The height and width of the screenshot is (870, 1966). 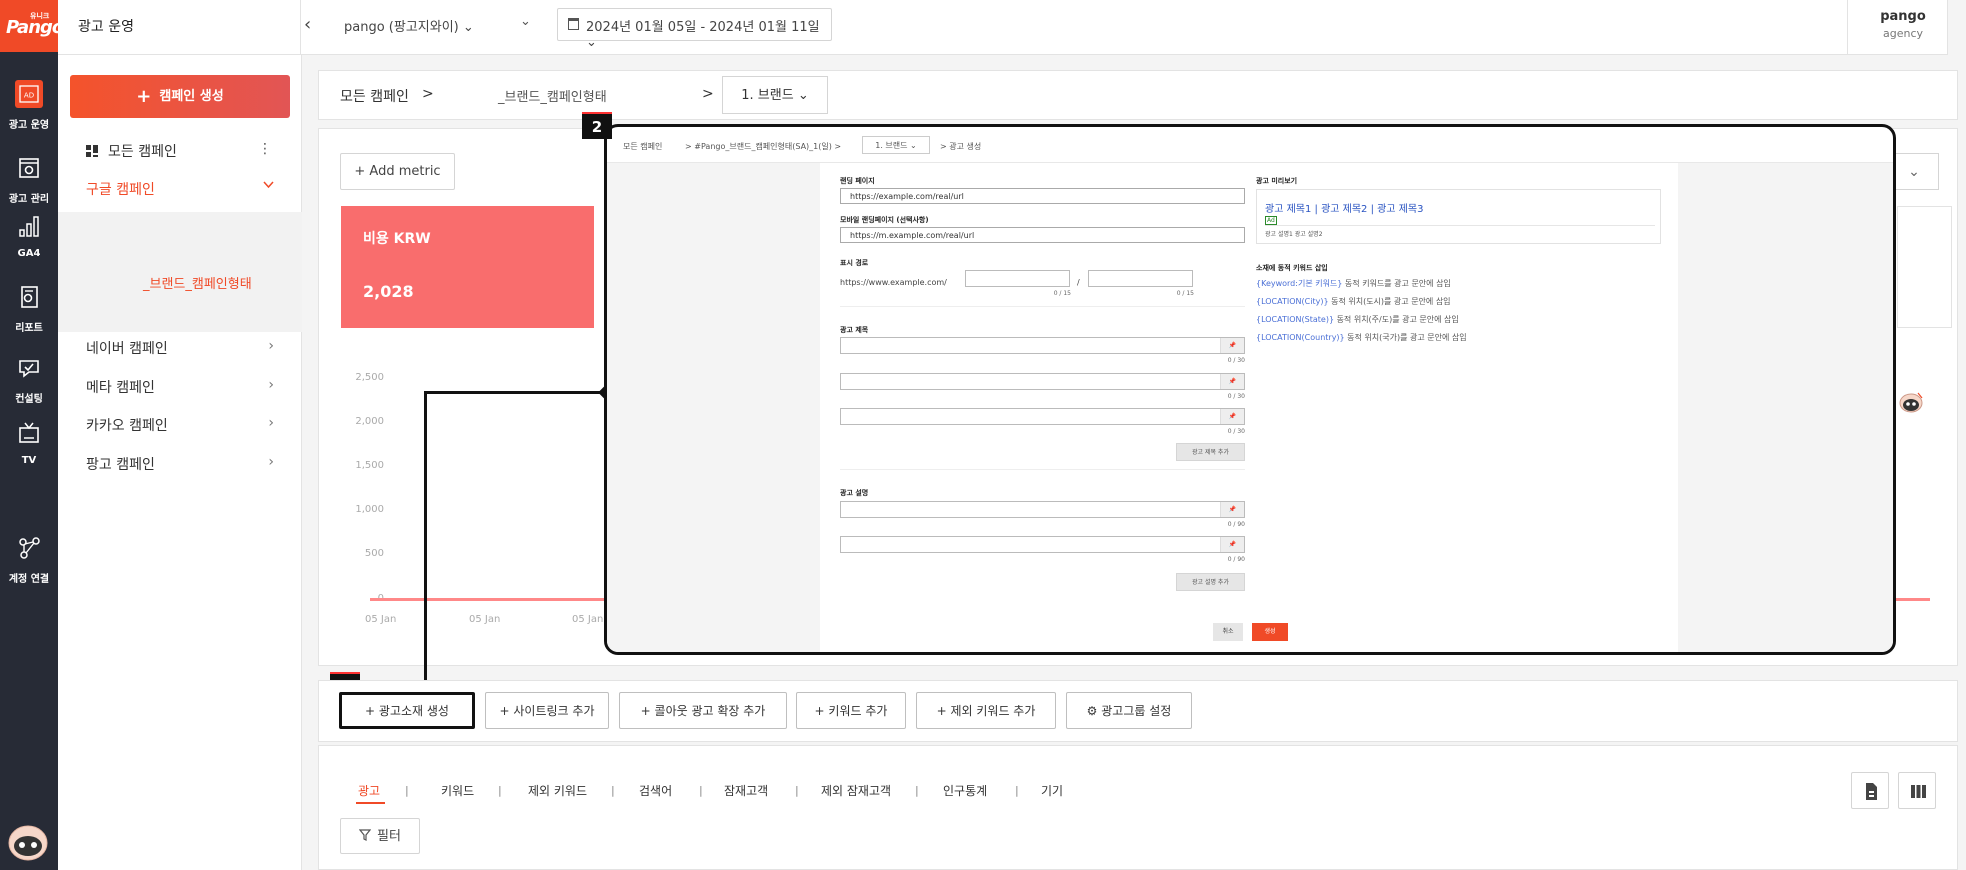 I want to click on ad-title-1-input: 📌, so click(x=1042, y=345).